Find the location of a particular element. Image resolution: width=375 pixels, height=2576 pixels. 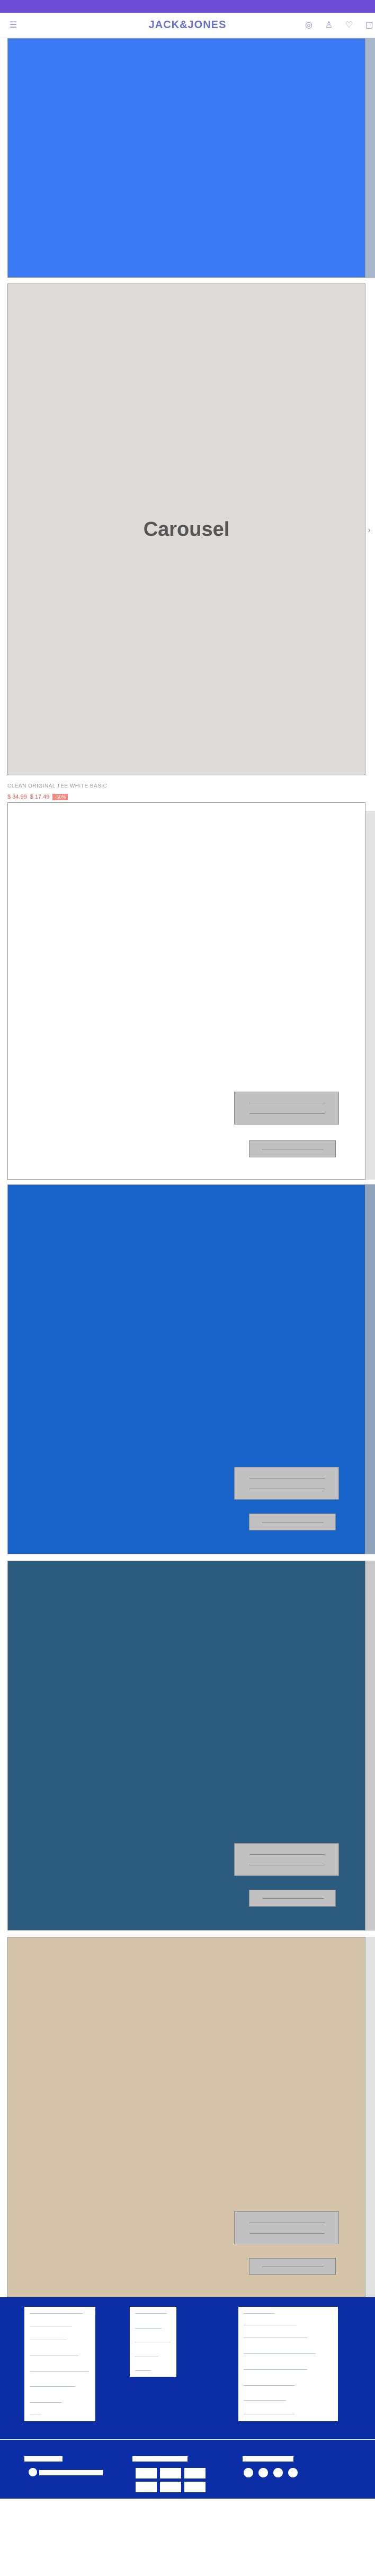

promo-panel-1-secondary-button is located at coordinates (292, 1148).